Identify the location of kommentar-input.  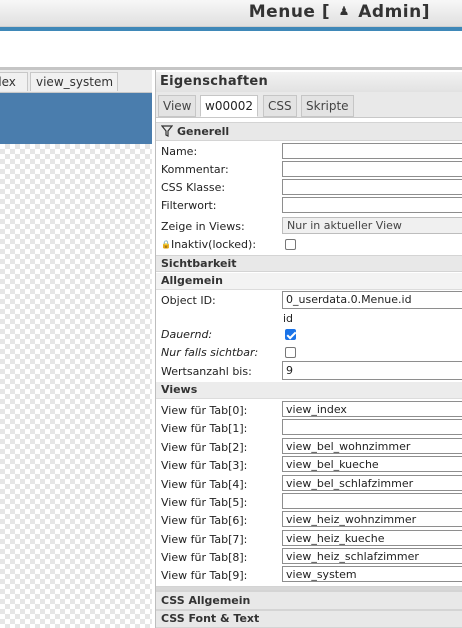
(372, 169).